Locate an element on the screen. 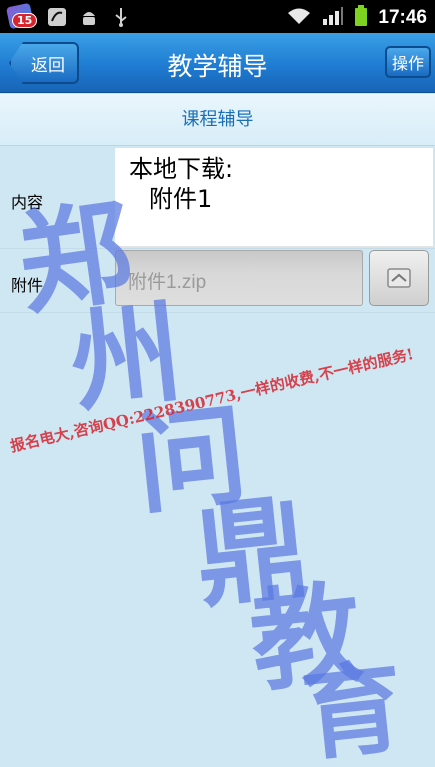  status-bar: 15 17:46 is located at coordinates (217, 16).